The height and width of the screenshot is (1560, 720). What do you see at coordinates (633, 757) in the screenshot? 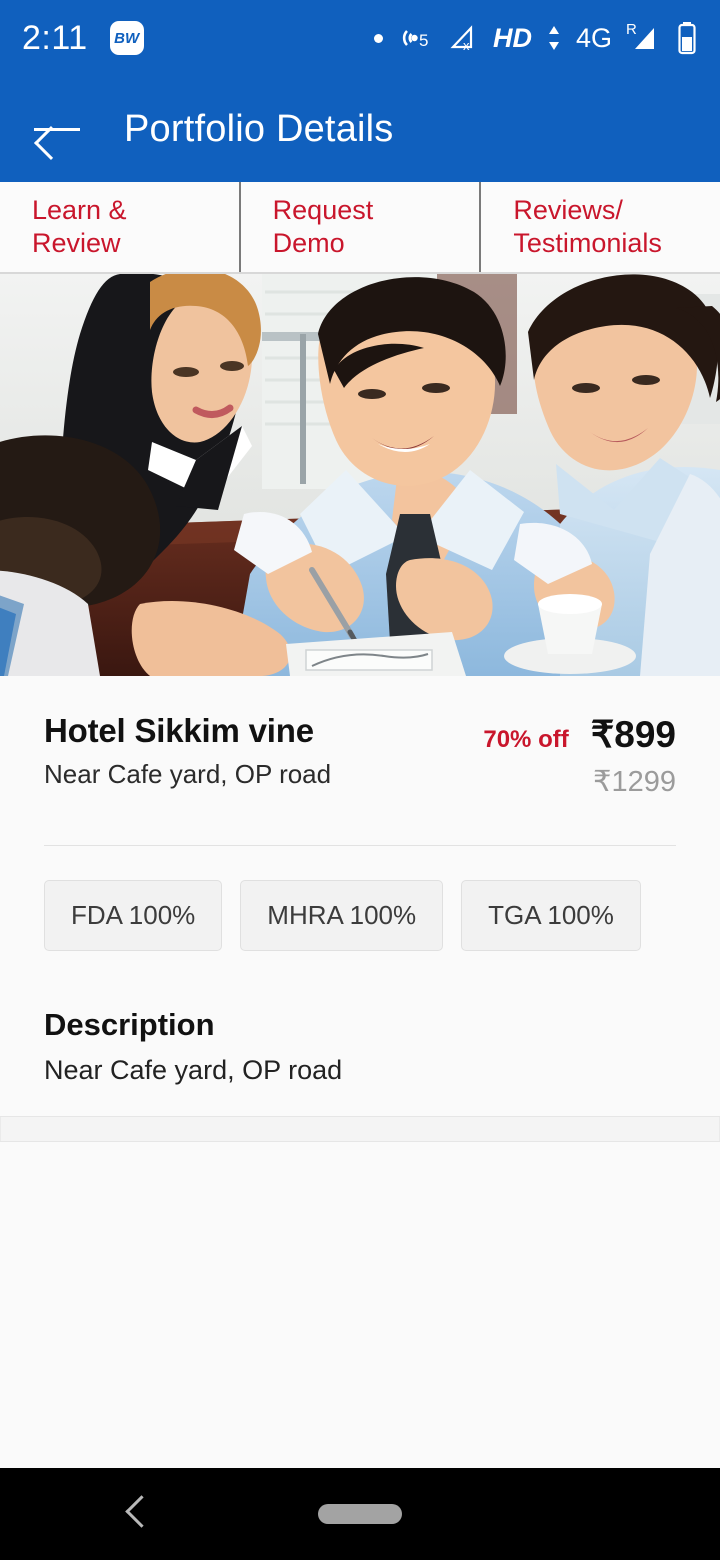
I see `price-wrapper: ₹899 ₹1299` at bounding box center [633, 757].